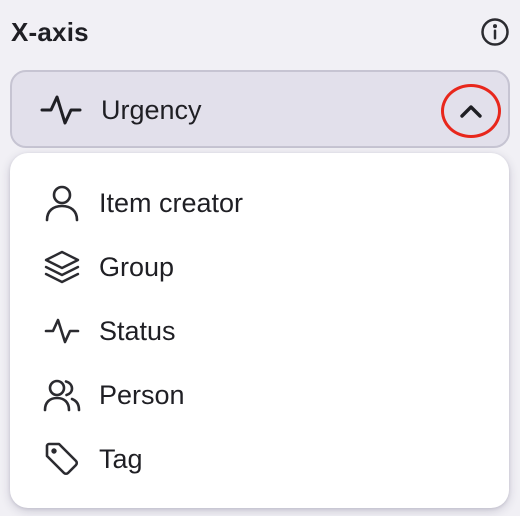 The height and width of the screenshot is (516, 520). What do you see at coordinates (171, 203) in the screenshot?
I see `menu-item-label: Item creator` at bounding box center [171, 203].